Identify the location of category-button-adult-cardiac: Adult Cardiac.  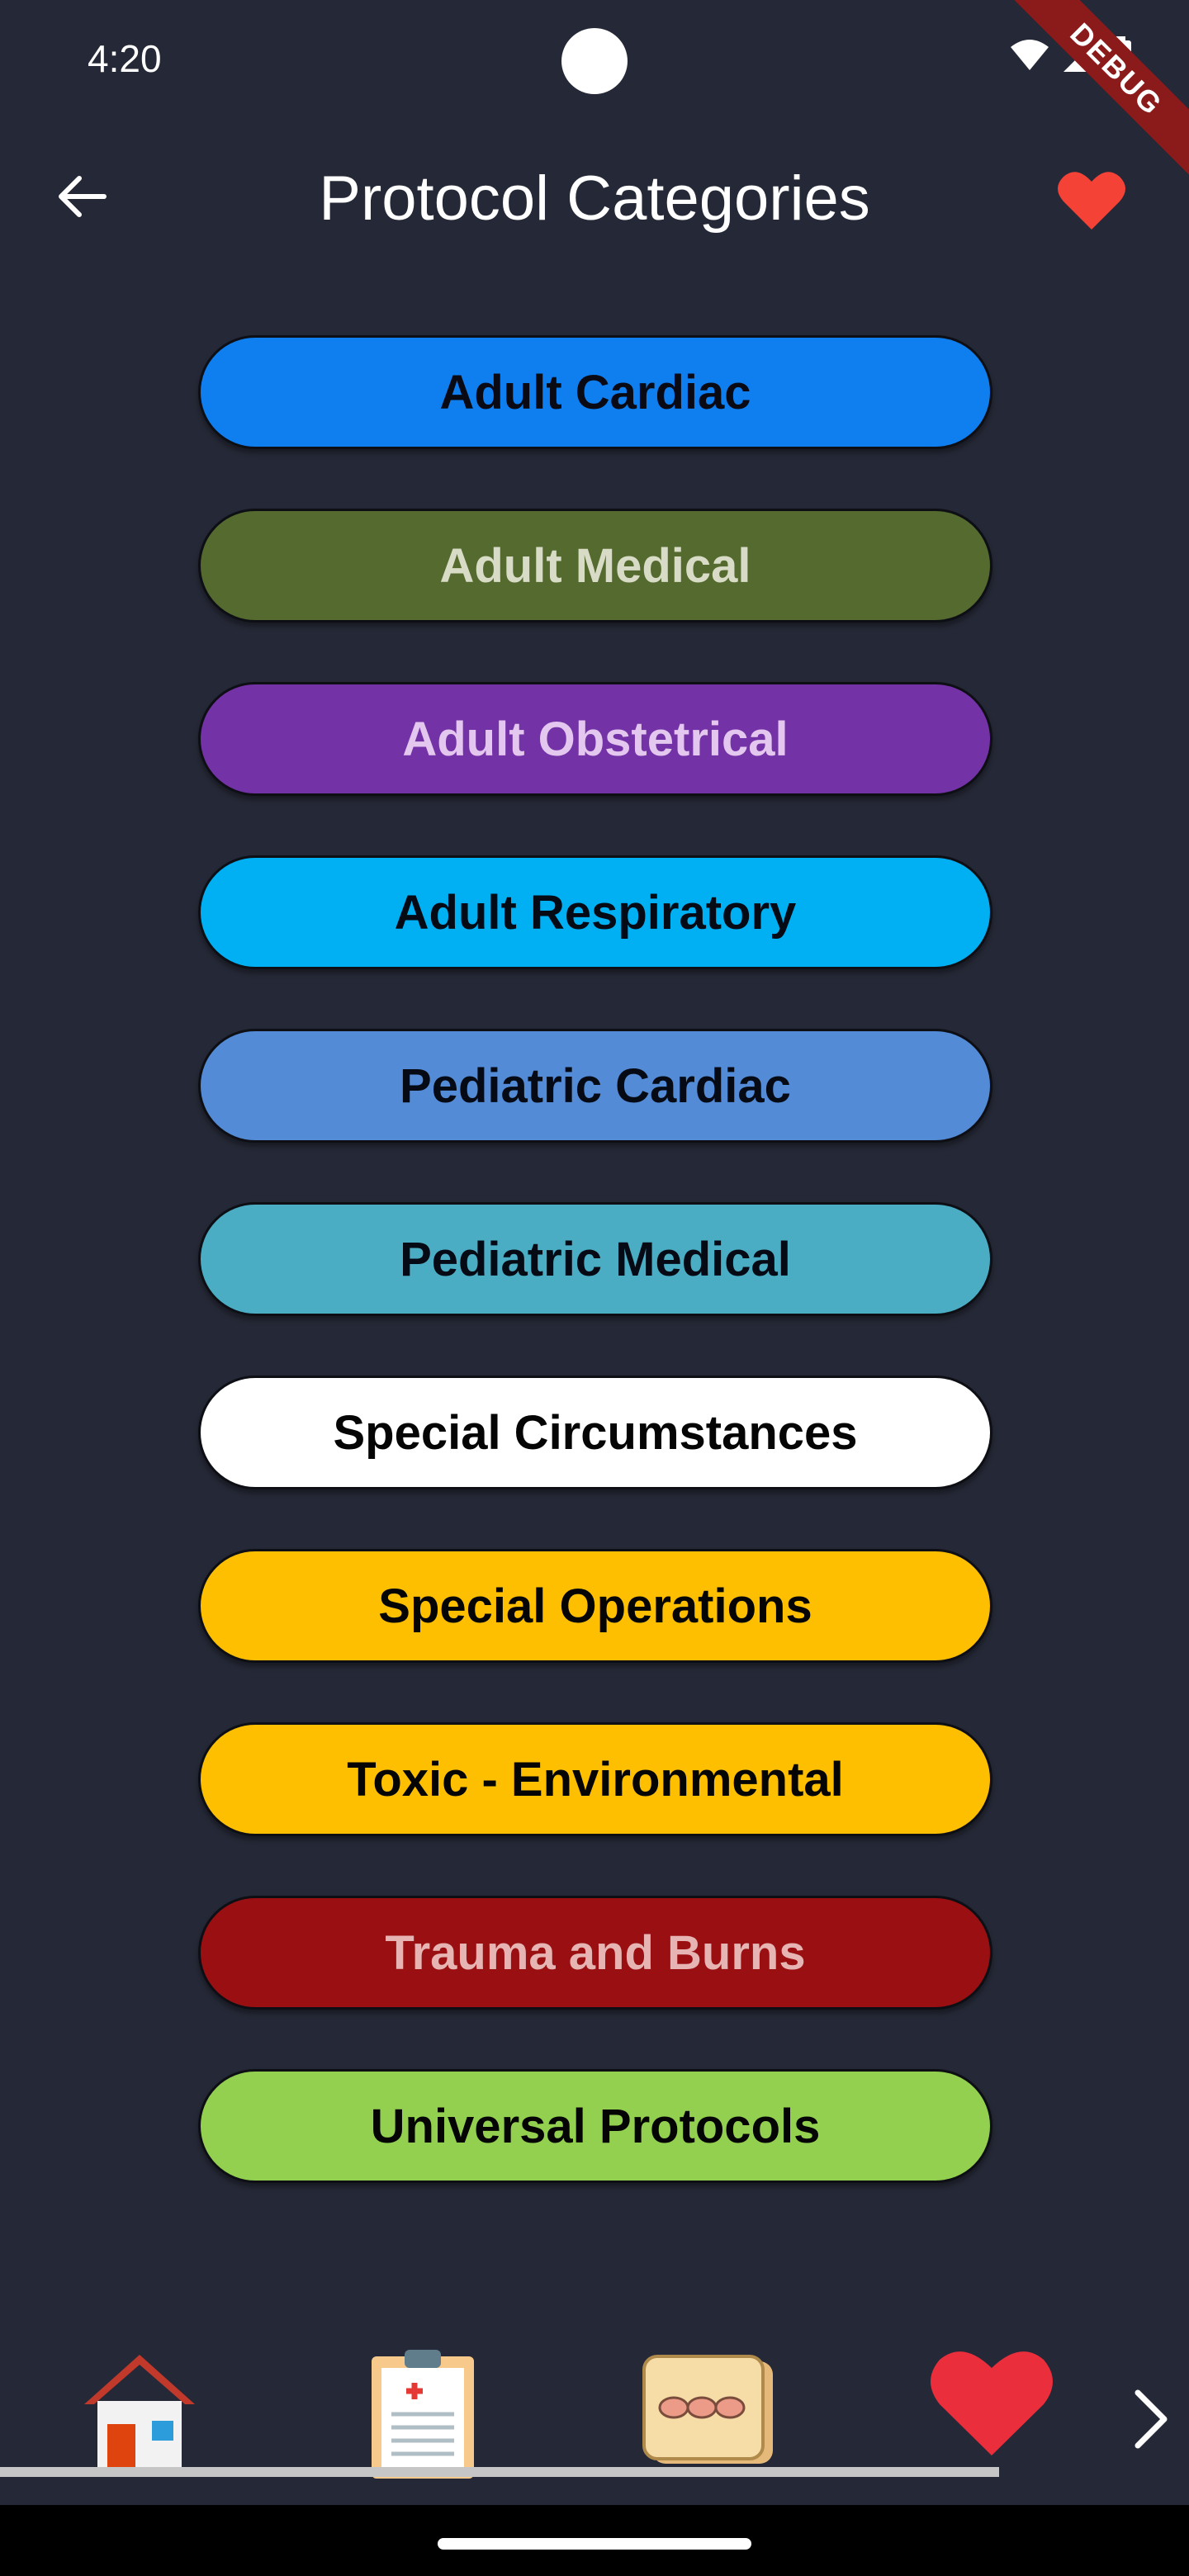
(595, 392).